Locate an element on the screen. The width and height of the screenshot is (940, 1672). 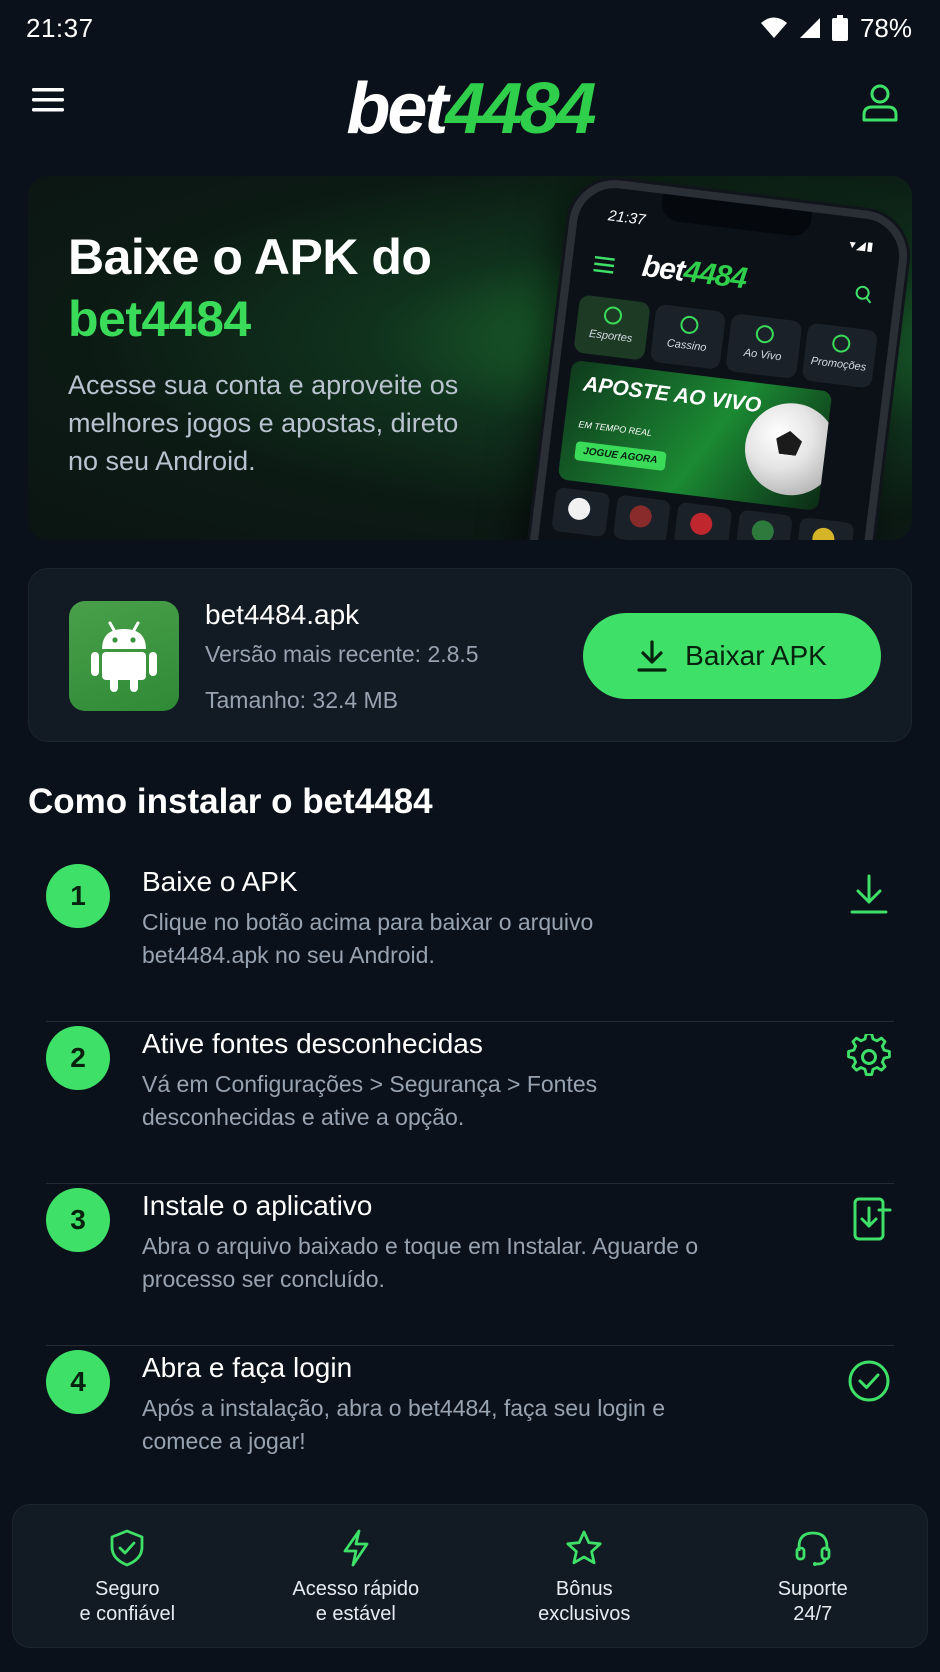
step-number-badge: 4 is located at coordinates (78, 1382).